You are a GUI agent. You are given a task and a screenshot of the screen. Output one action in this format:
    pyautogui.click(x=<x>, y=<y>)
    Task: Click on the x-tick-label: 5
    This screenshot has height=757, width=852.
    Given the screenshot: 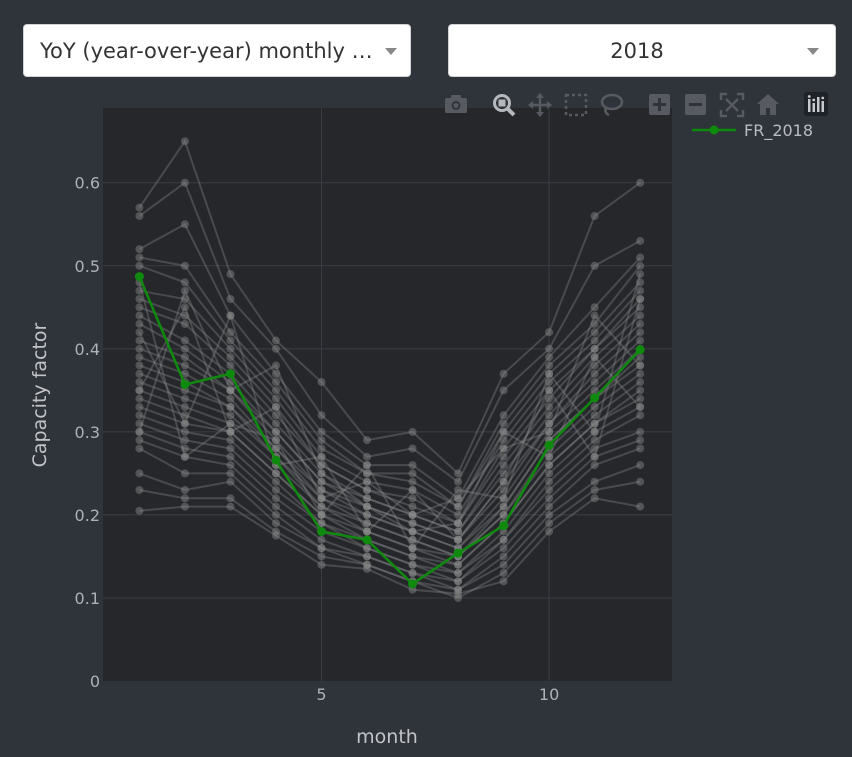 What is the action you would take?
    pyautogui.click(x=321, y=694)
    